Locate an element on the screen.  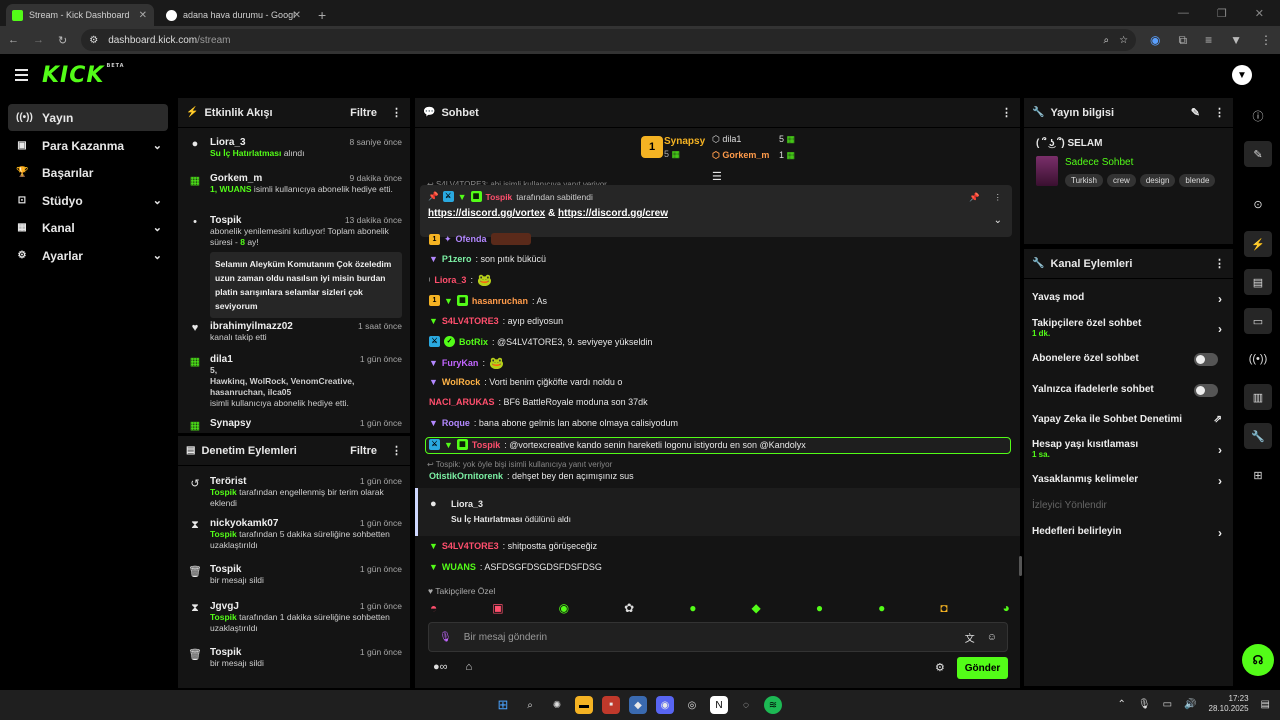
store-icon: ⌂ is located at coordinates (469, 667).